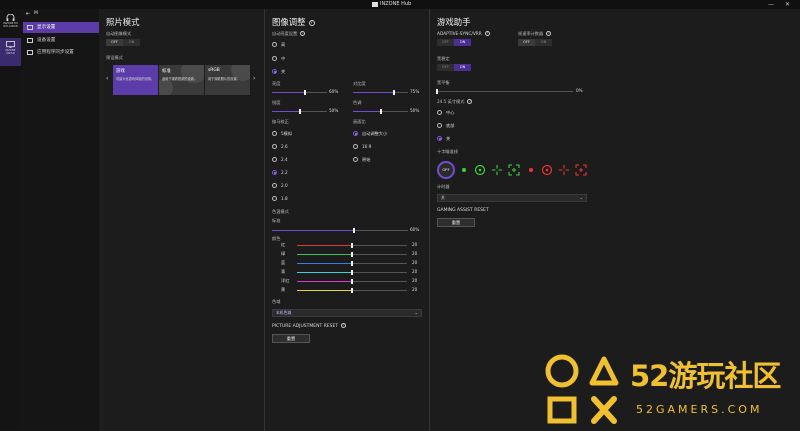 The width and height of the screenshot is (800, 431). Describe the element at coordinates (514, 170) in the screenshot. I see `crosshair-square-green-icon` at that location.